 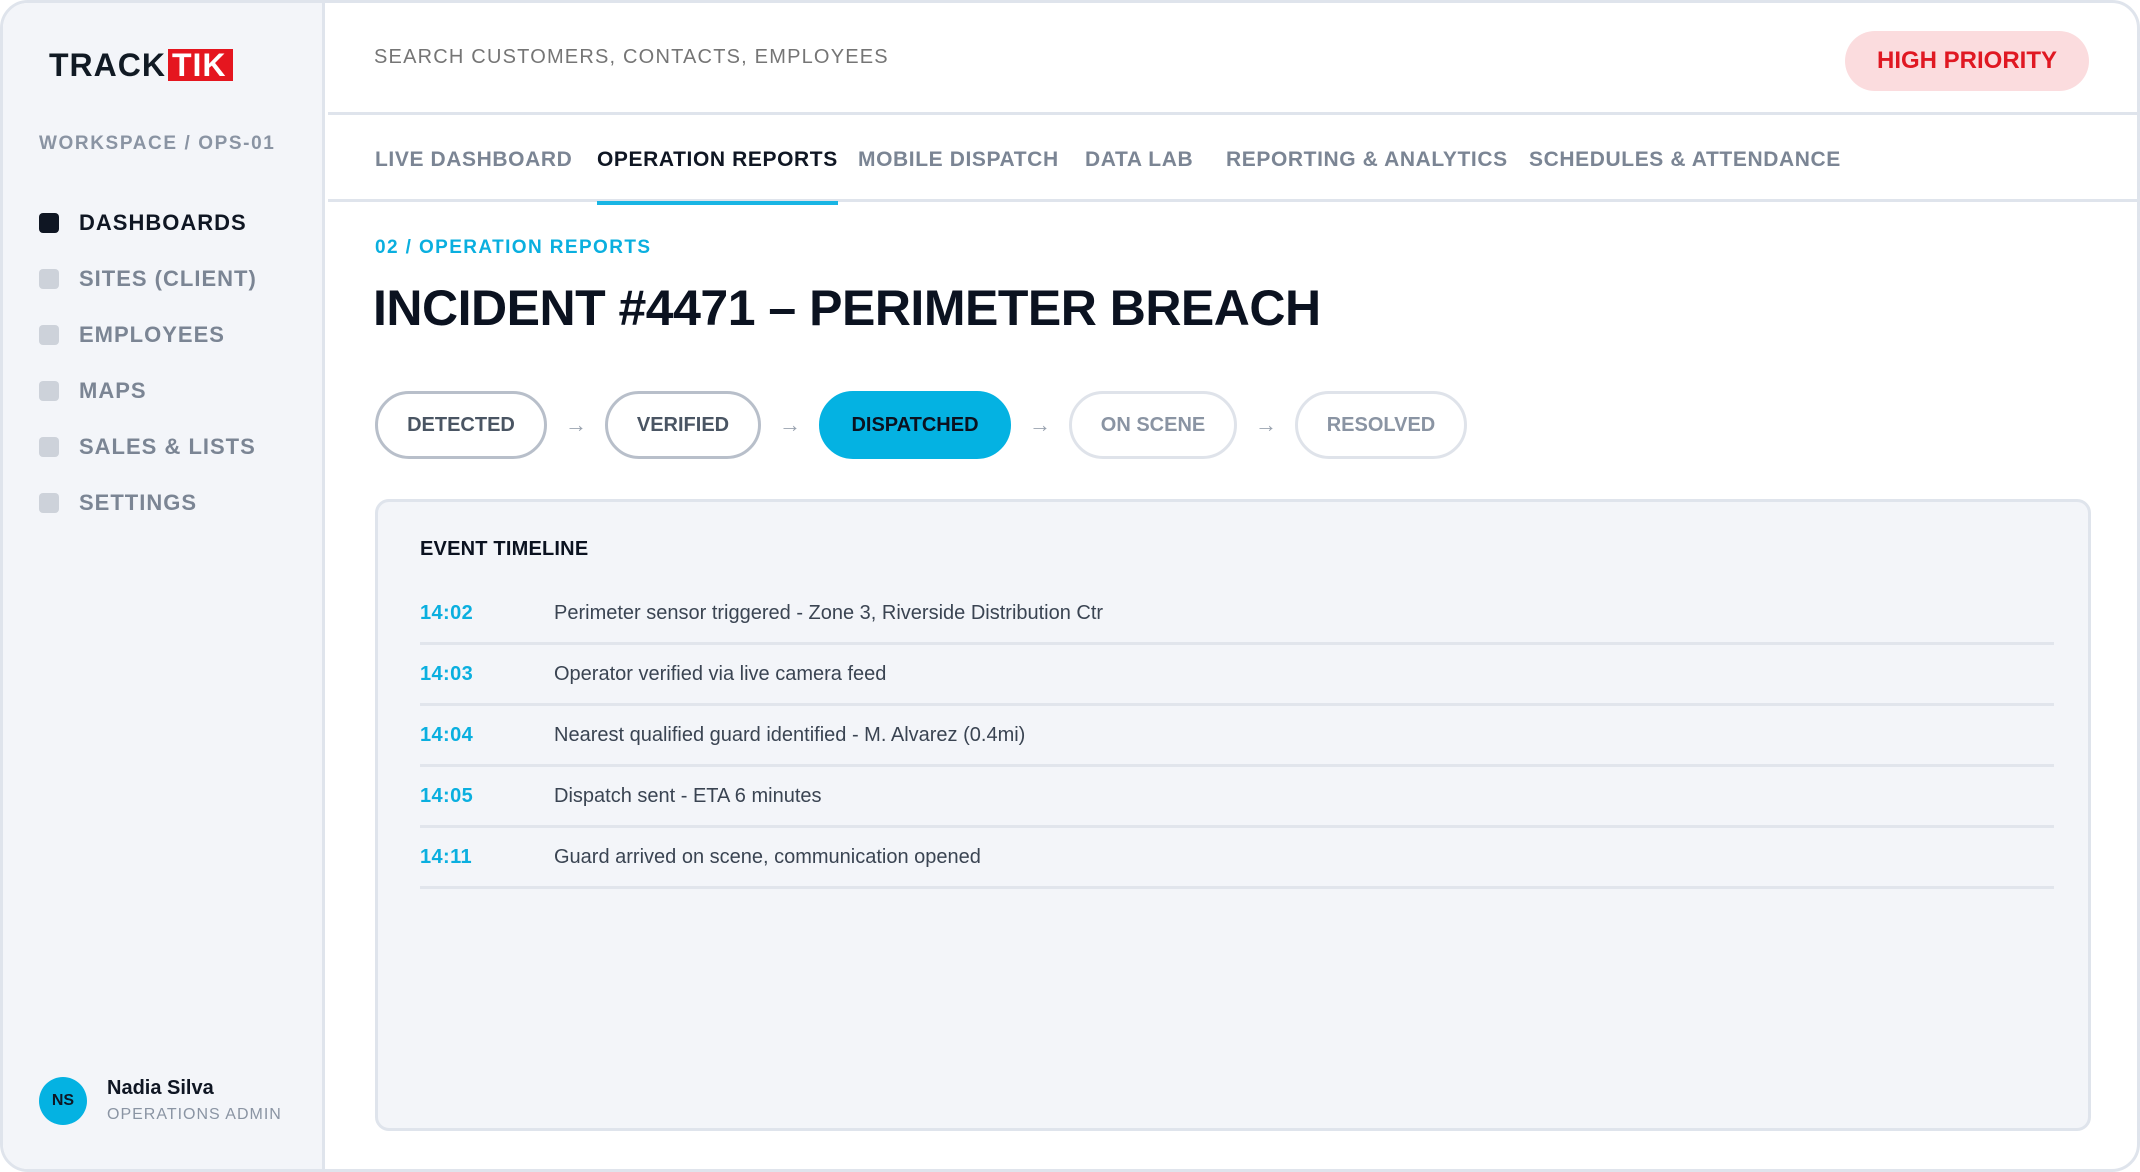 I want to click on event-time: 14:03, so click(x=447, y=673).